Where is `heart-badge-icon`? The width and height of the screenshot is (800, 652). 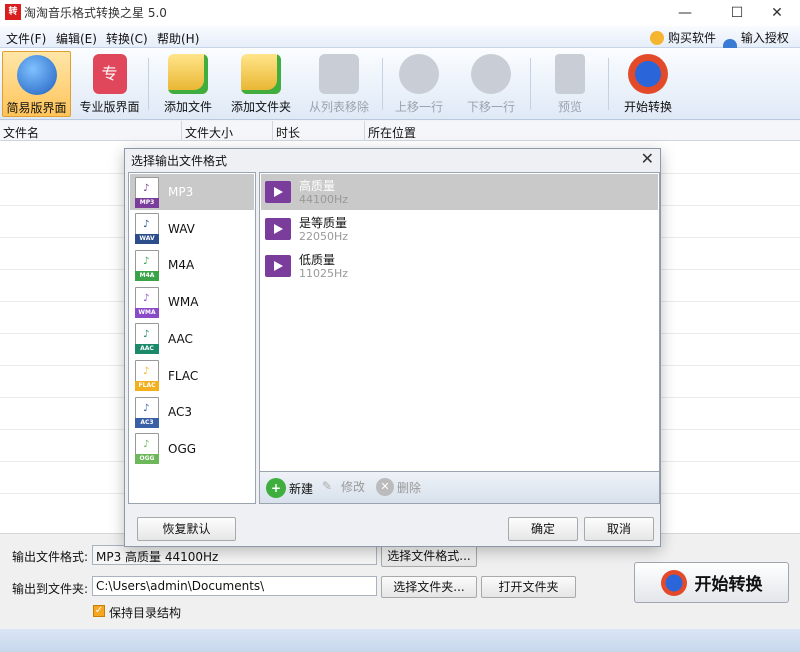
heart-badge-icon is located at coordinates (657, 37).